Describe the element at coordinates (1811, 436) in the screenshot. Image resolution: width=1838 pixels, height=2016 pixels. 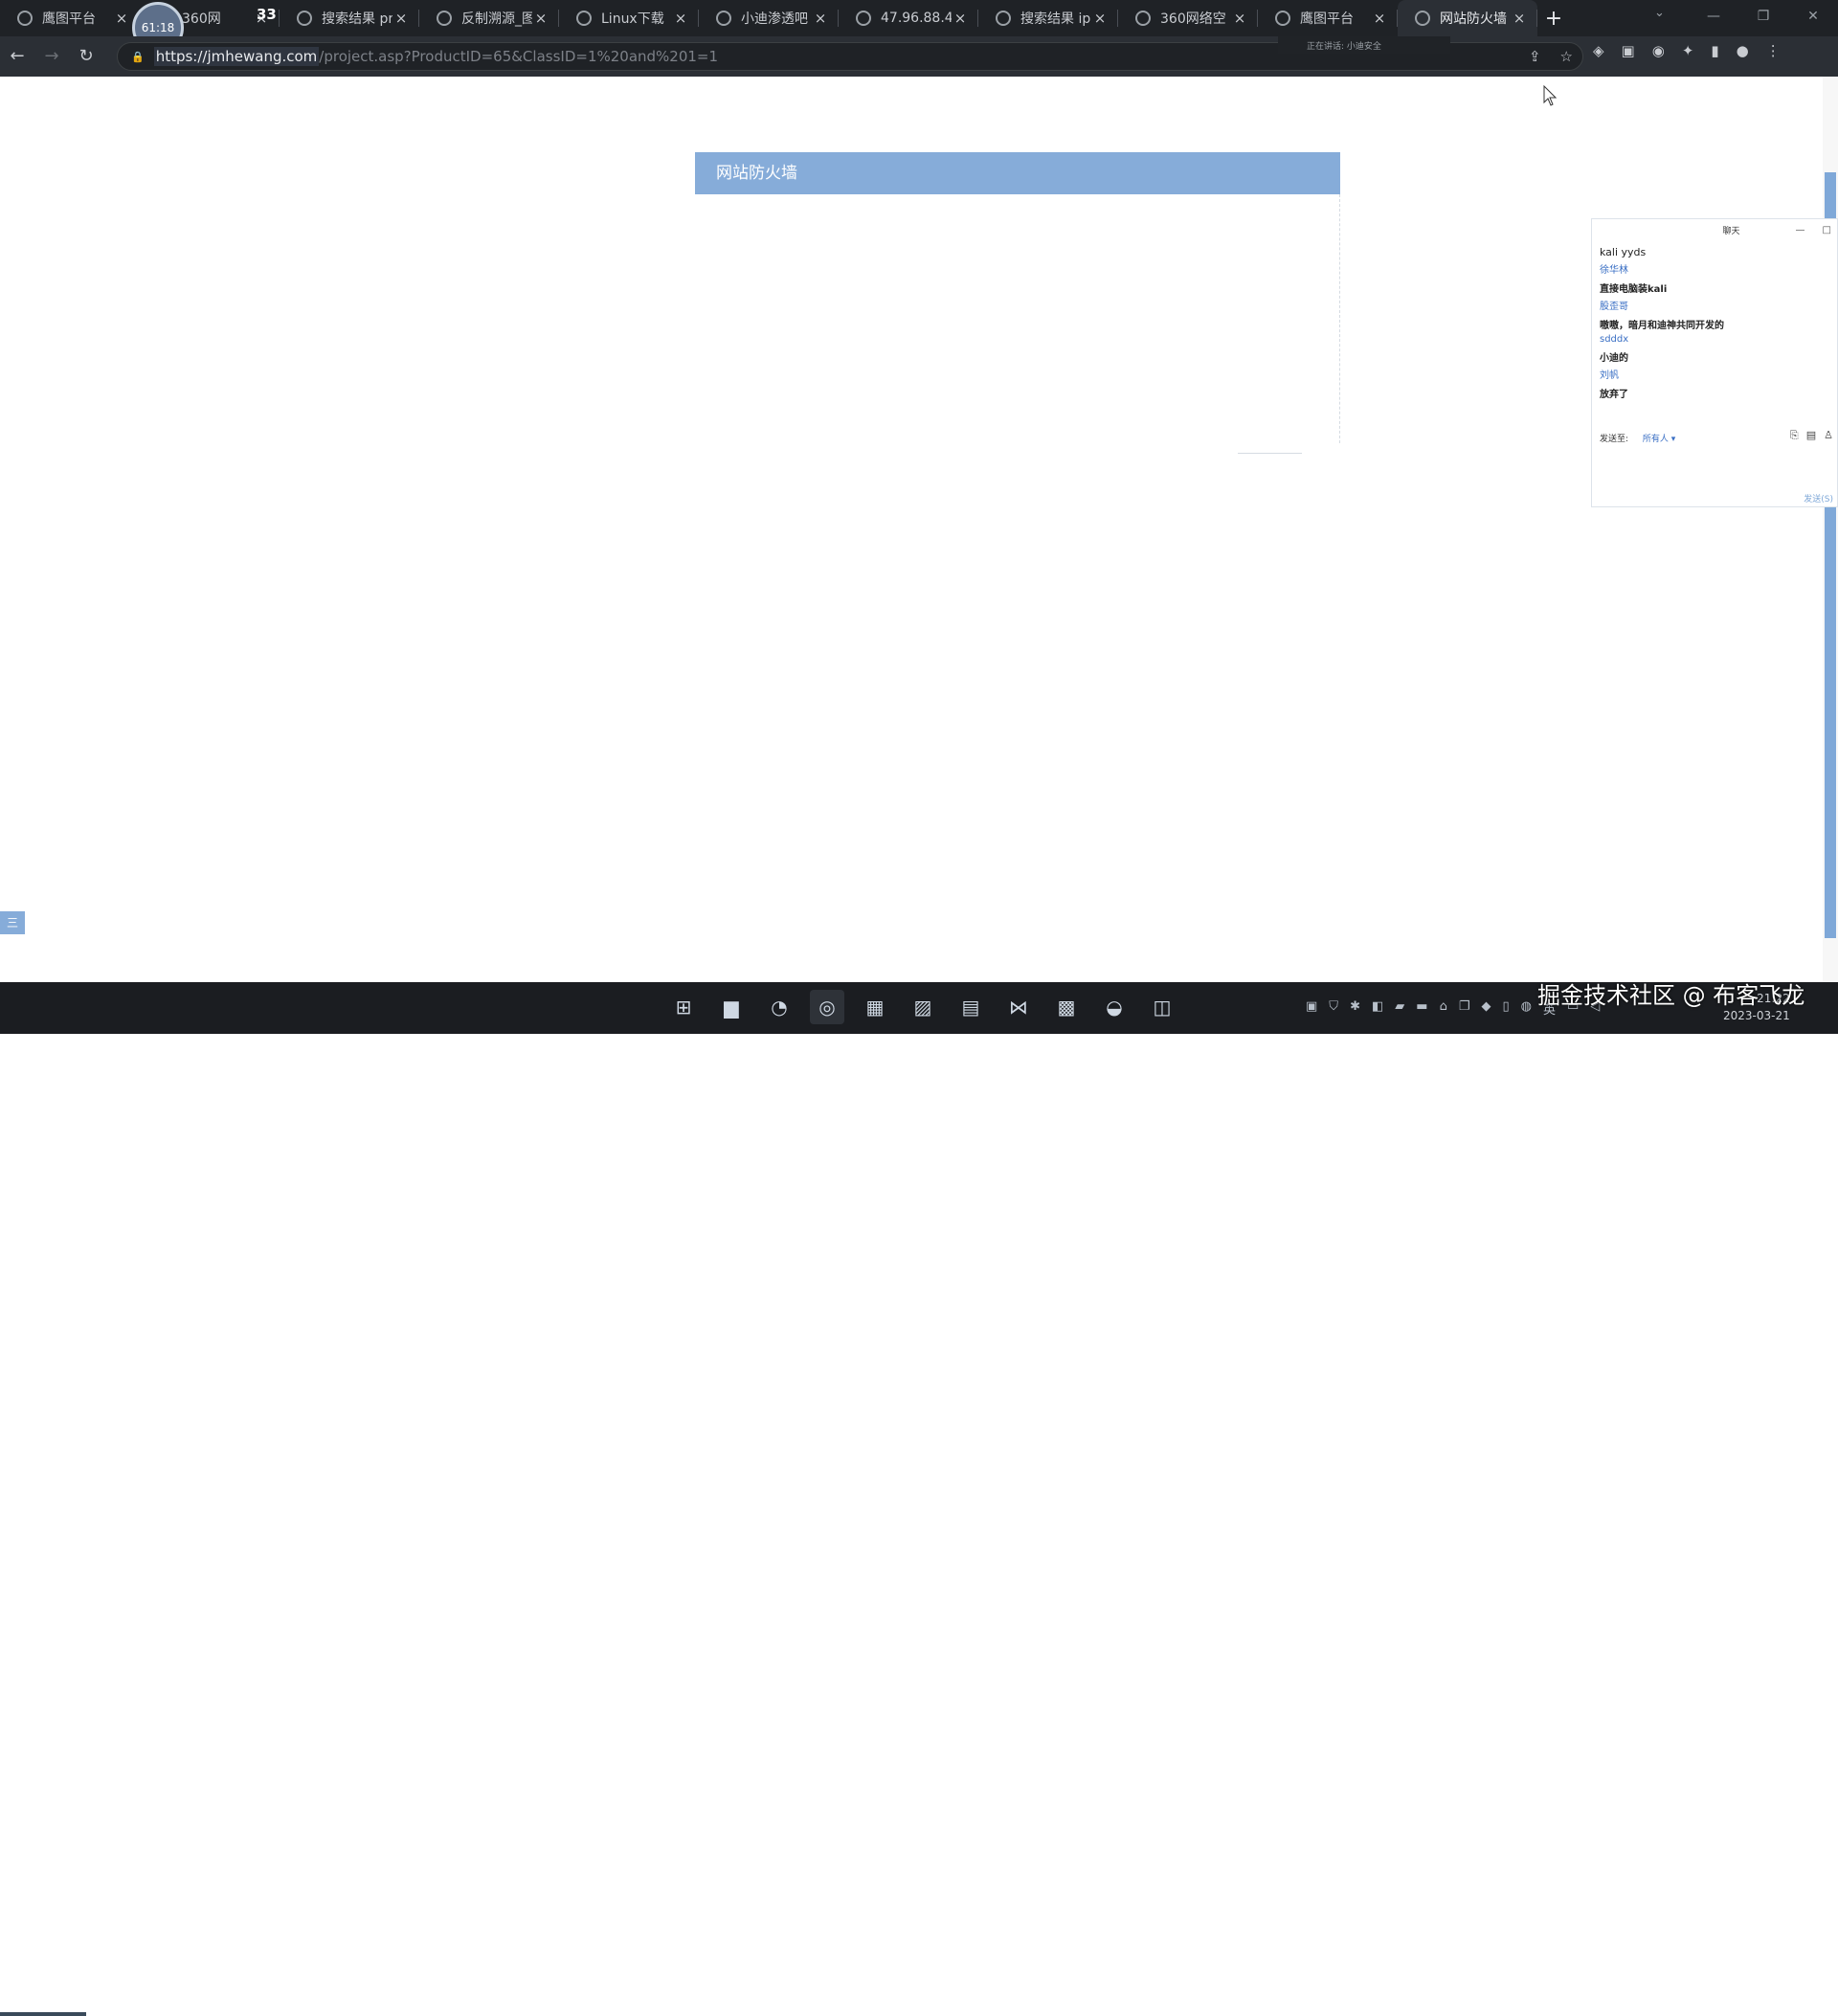
I see `screenshot-icon: ▤` at that location.